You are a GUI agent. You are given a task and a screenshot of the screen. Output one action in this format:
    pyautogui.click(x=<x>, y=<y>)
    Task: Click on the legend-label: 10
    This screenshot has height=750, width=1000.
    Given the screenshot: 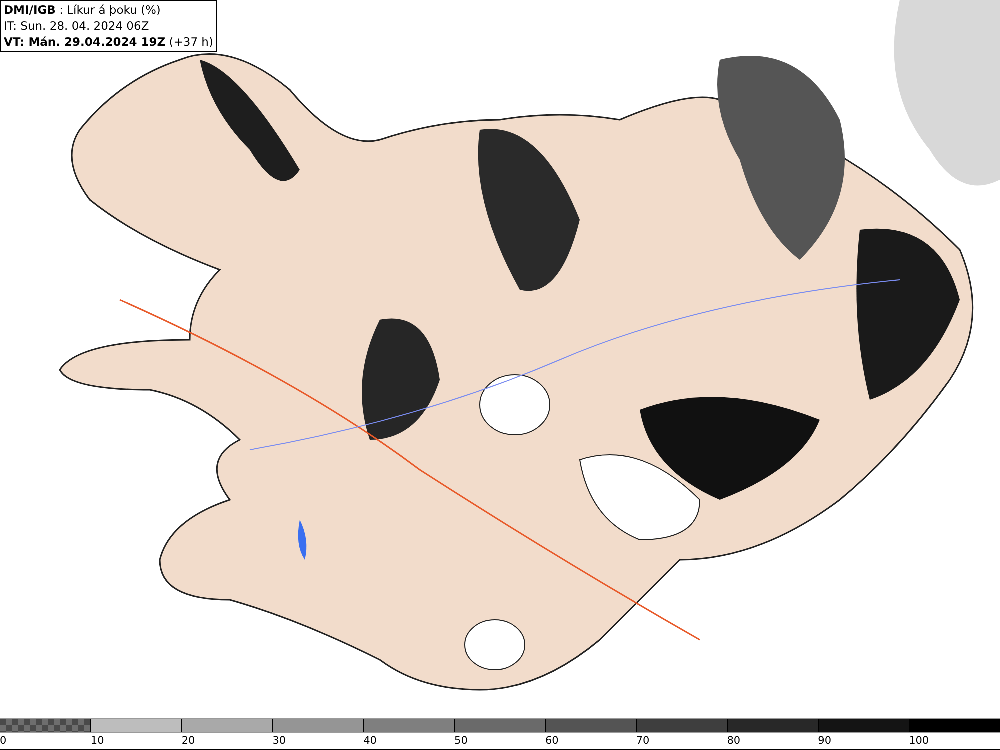 What is the action you would take?
    pyautogui.click(x=98, y=741)
    